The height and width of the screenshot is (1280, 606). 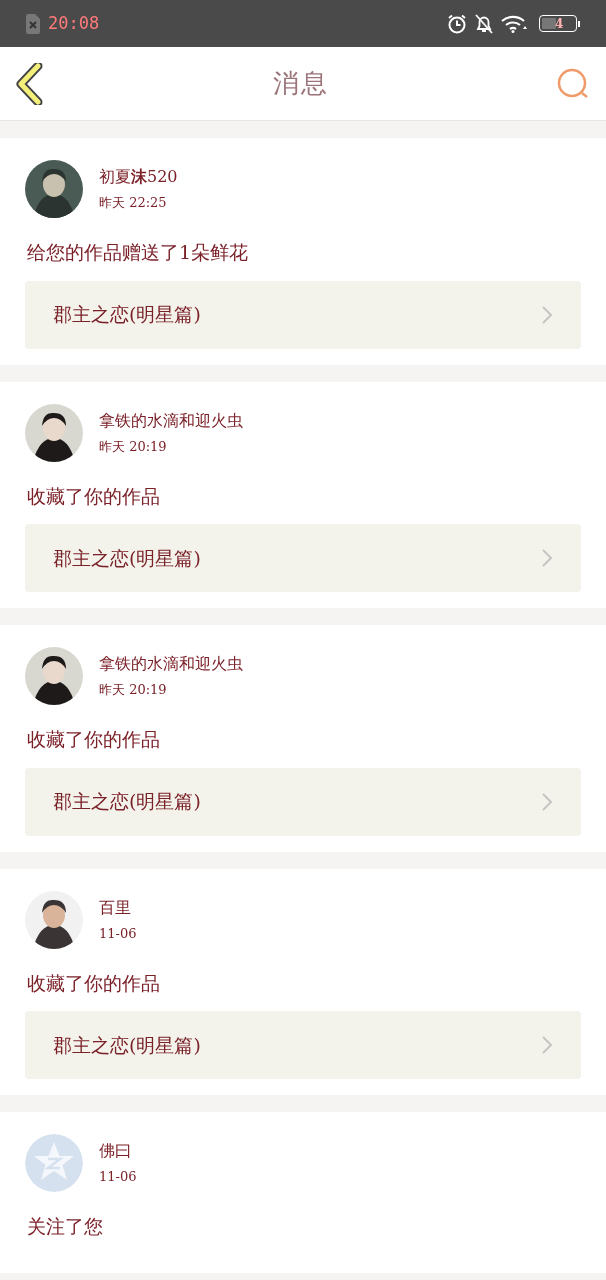 I want to click on user-name: 佛曰, so click(x=115, y=1151).